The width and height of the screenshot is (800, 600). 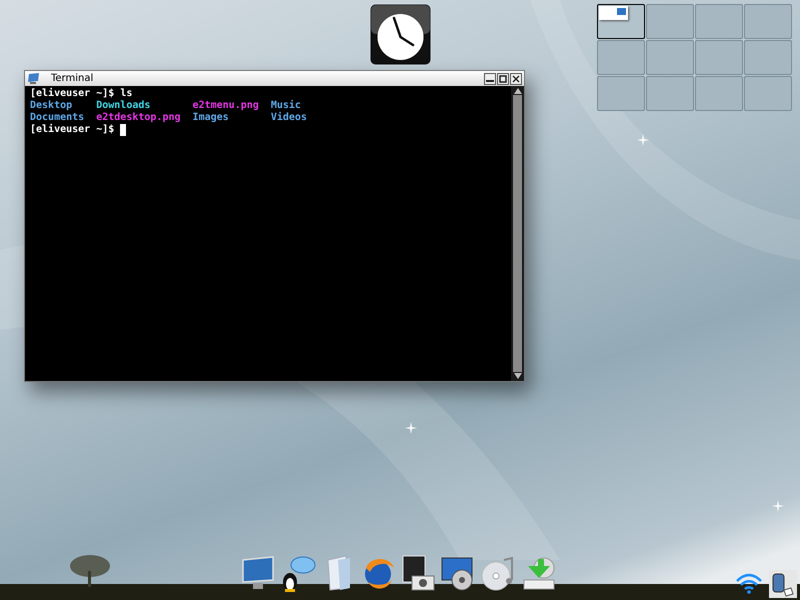 I want to click on file-name: Music, so click(x=286, y=106).